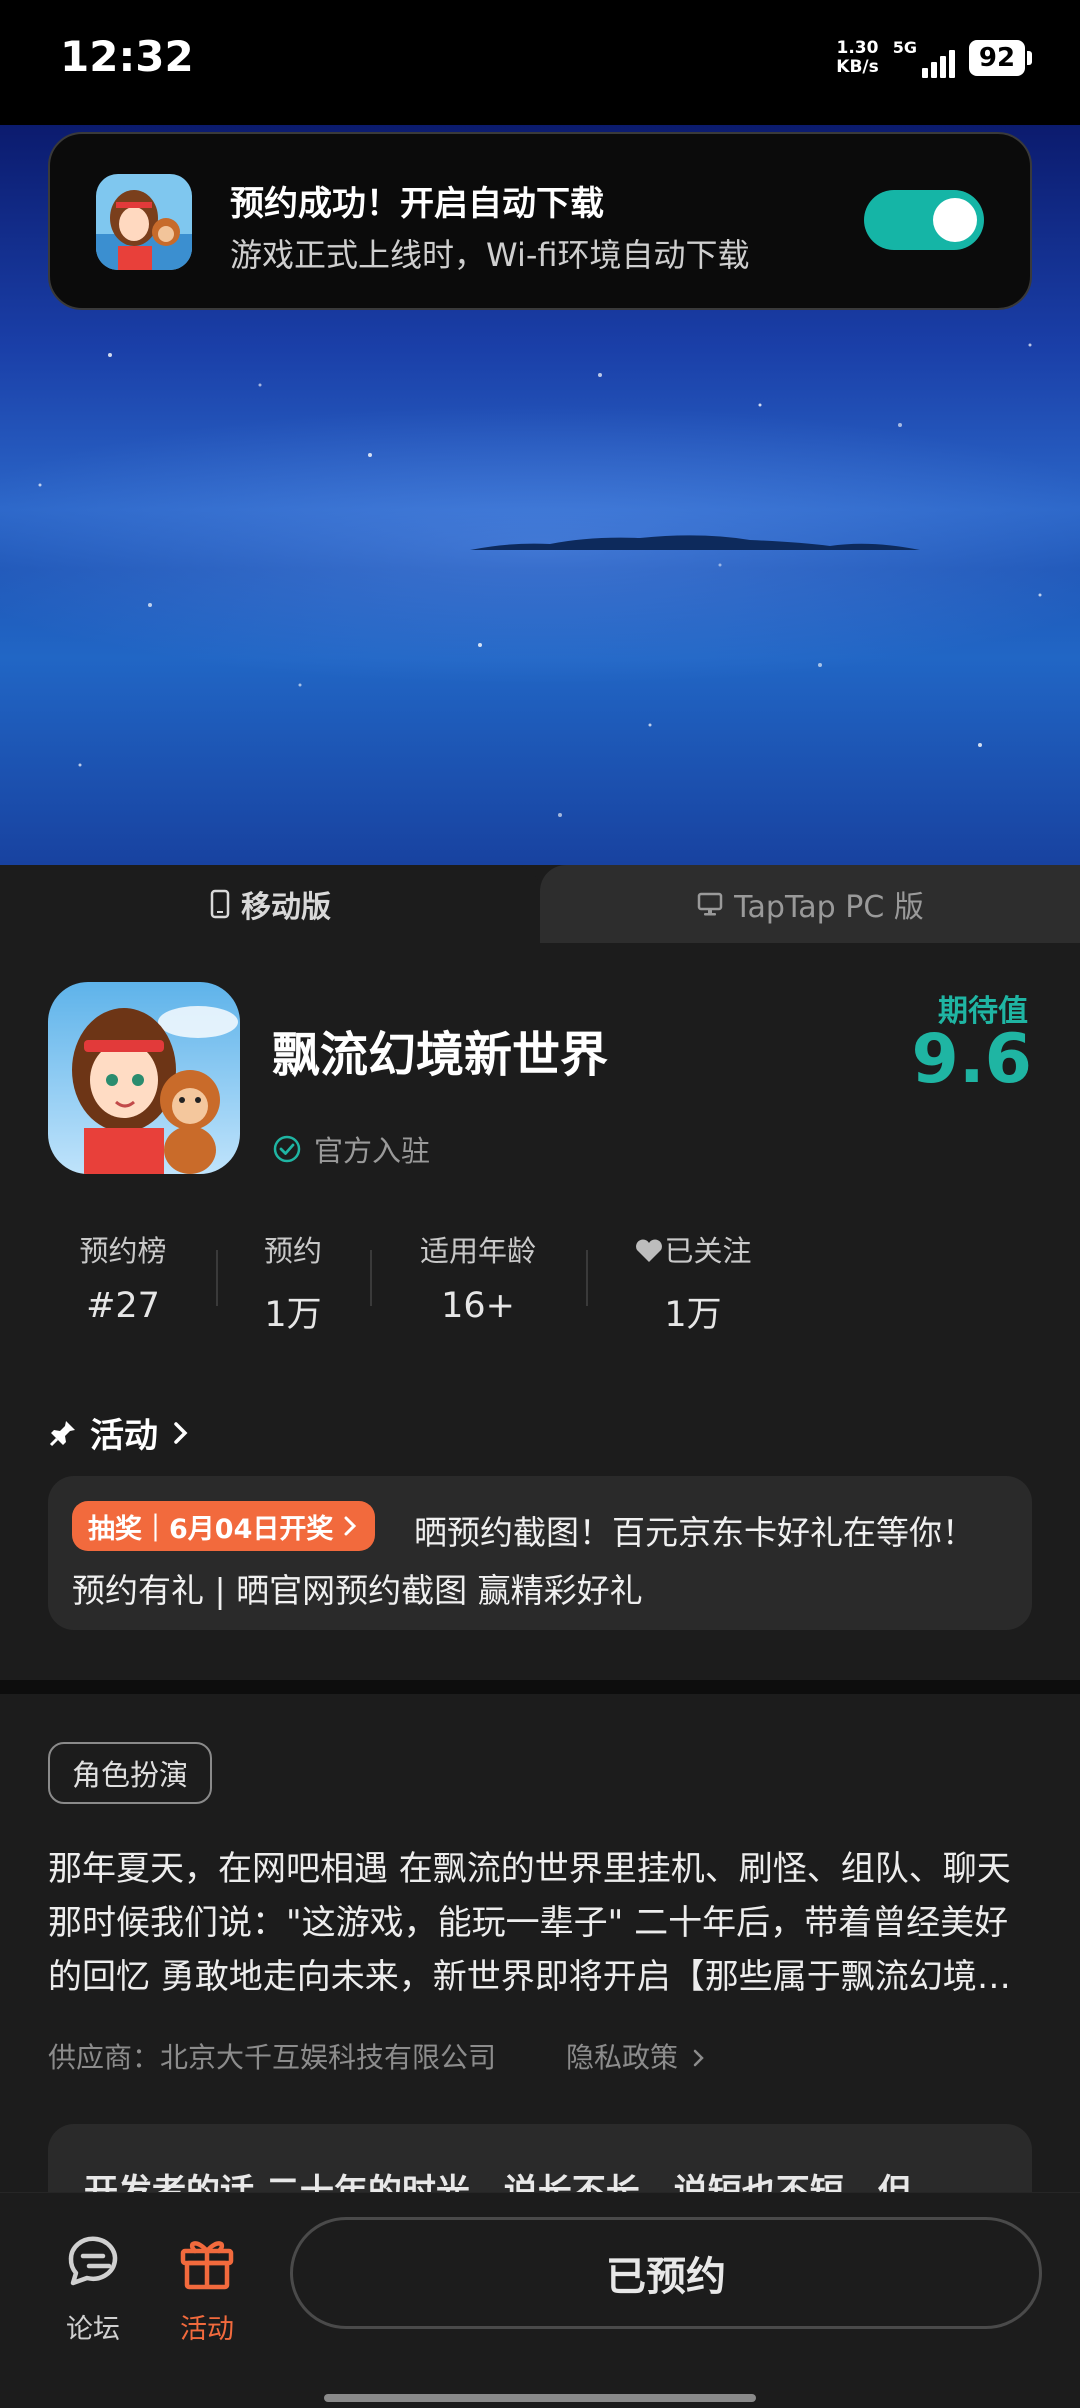 The height and width of the screenshot is (2408, 1080). I want to click on stat-rank: 预约榜 #27, so click(123, 1277).